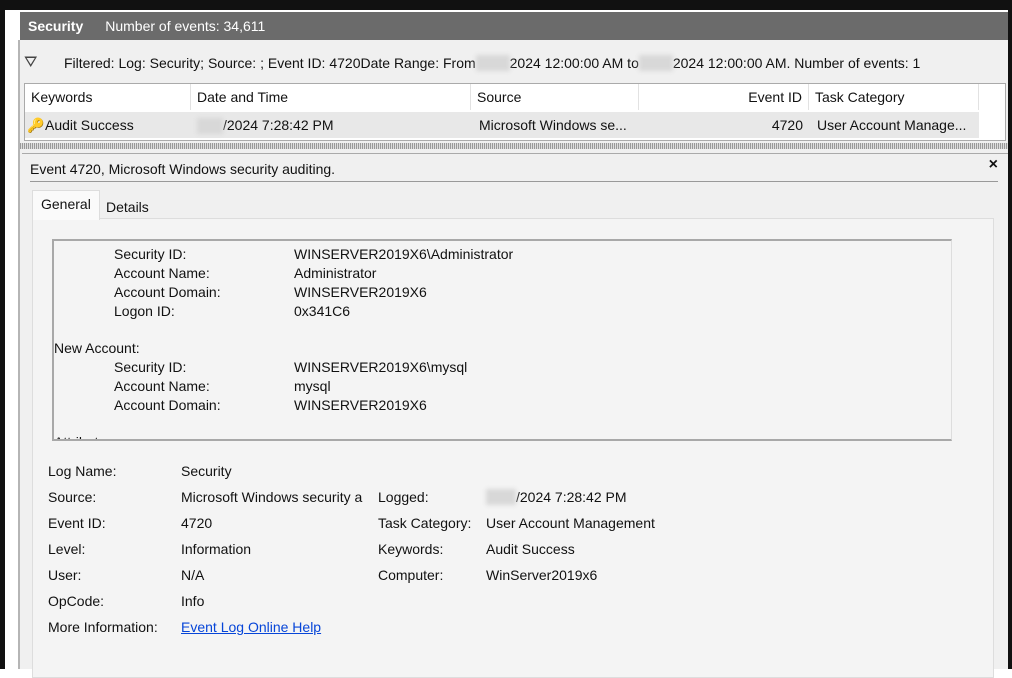 The height and width of the screenshot is (678, 1012). Describe the element at coordinates (36, 125) in the screenshot. I see `key-icon: 🔑` at that location.